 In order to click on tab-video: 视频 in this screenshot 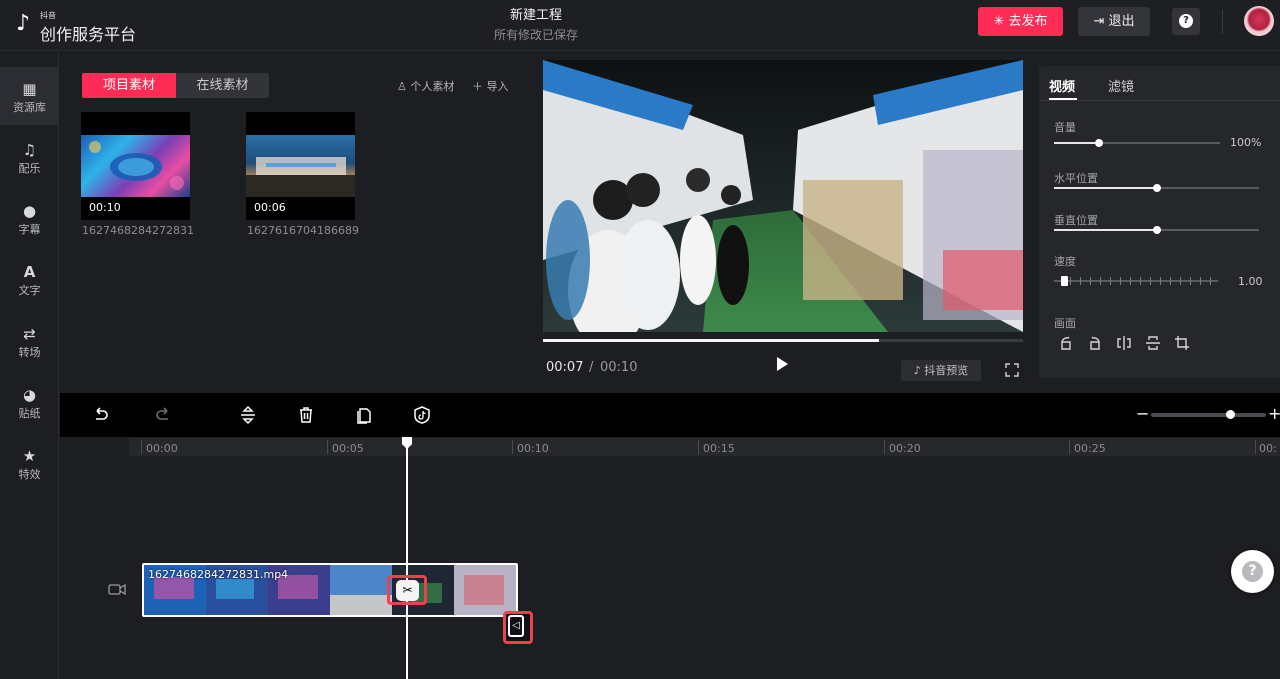, I will do `click(1062, 85)`.